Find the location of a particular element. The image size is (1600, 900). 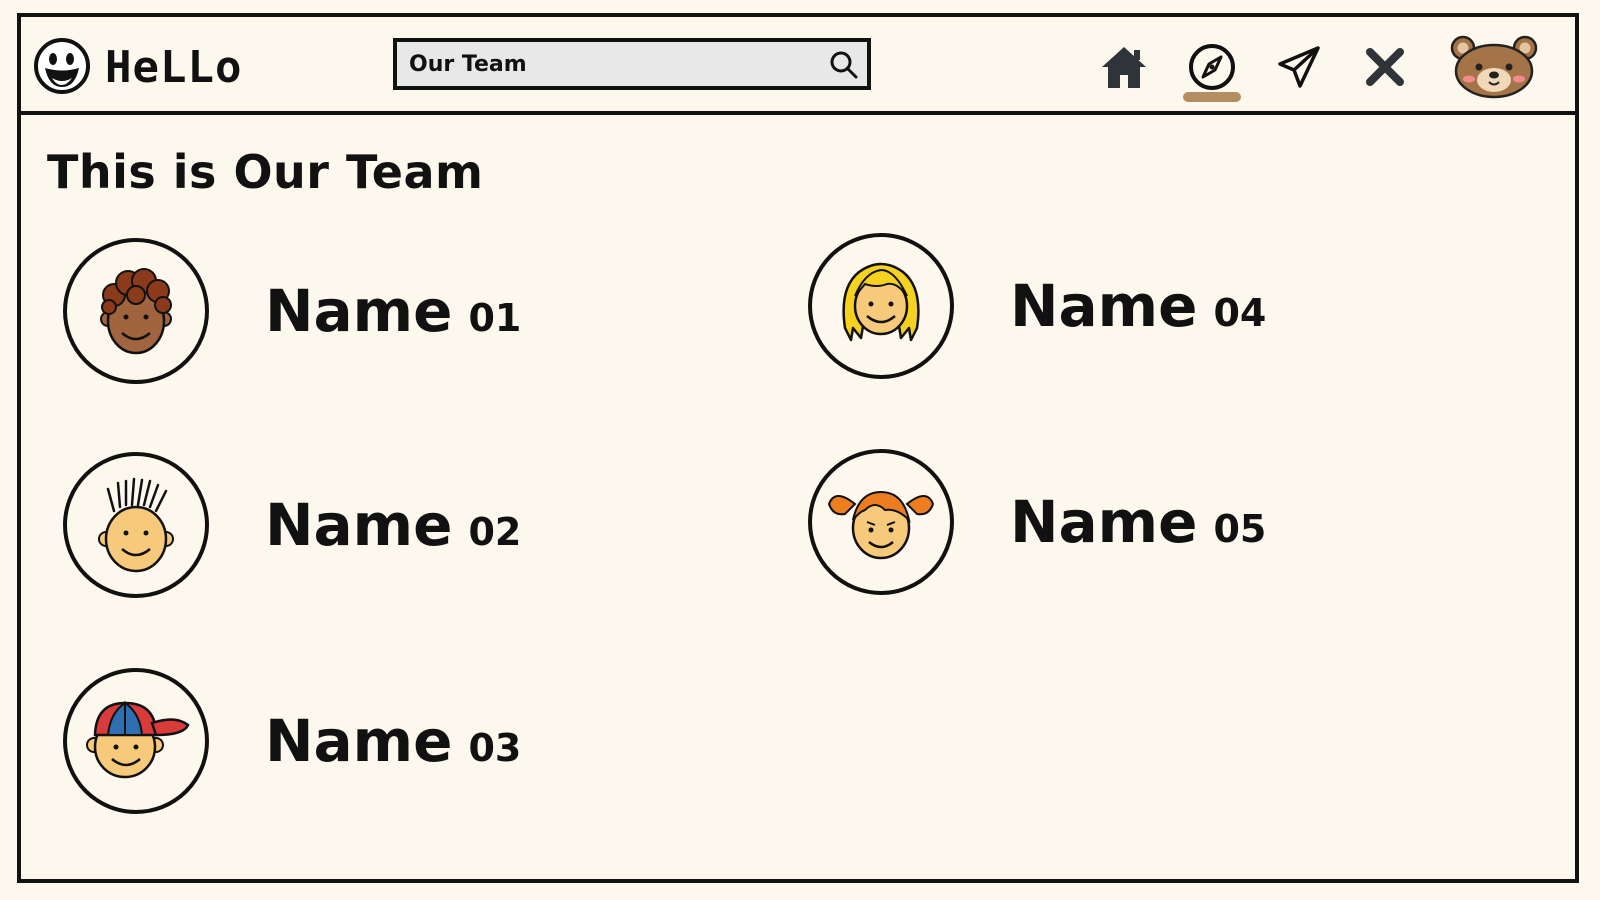

curly-haired-boy-icon is located at coordinates (136, 311).